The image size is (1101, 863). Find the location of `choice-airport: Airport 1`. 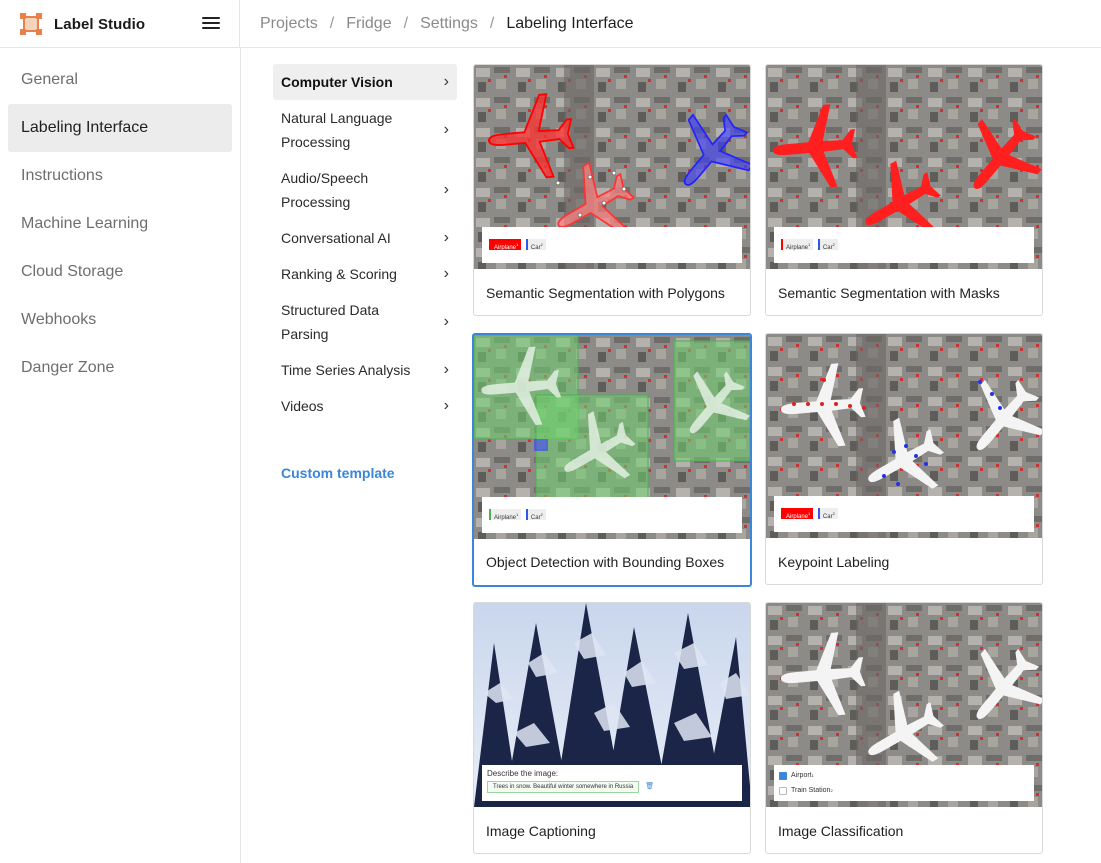

choice-airport: Airport 1 is located at coordinates (906, 775).